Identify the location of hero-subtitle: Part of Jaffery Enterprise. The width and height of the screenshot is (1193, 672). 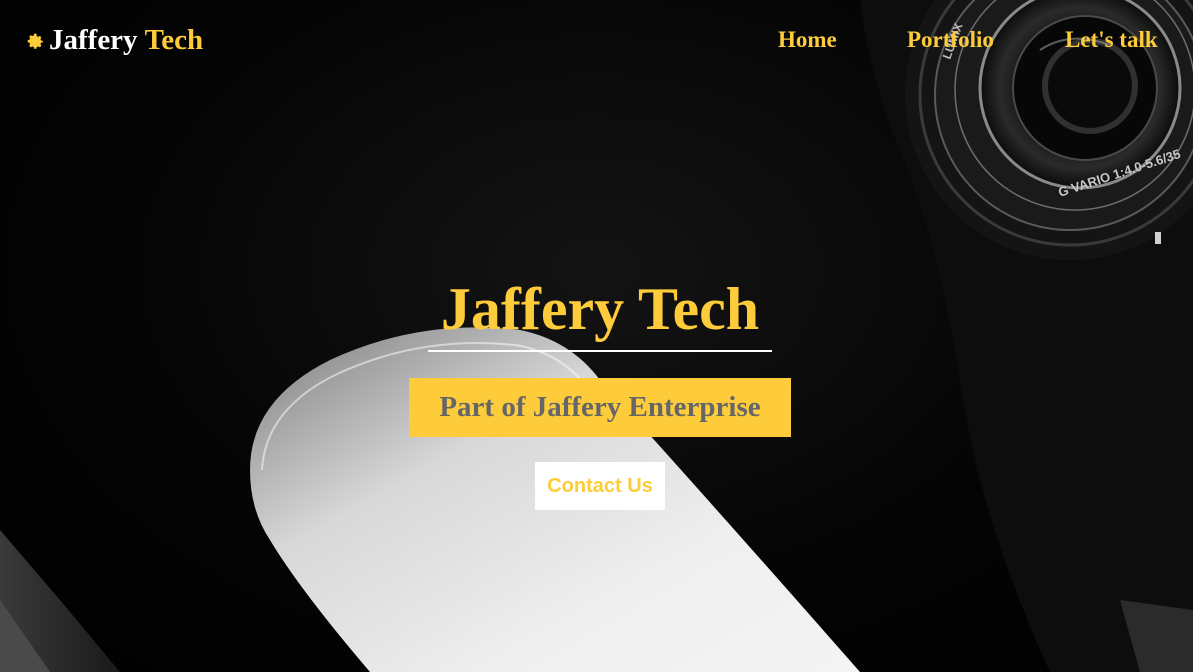
(600, 407).